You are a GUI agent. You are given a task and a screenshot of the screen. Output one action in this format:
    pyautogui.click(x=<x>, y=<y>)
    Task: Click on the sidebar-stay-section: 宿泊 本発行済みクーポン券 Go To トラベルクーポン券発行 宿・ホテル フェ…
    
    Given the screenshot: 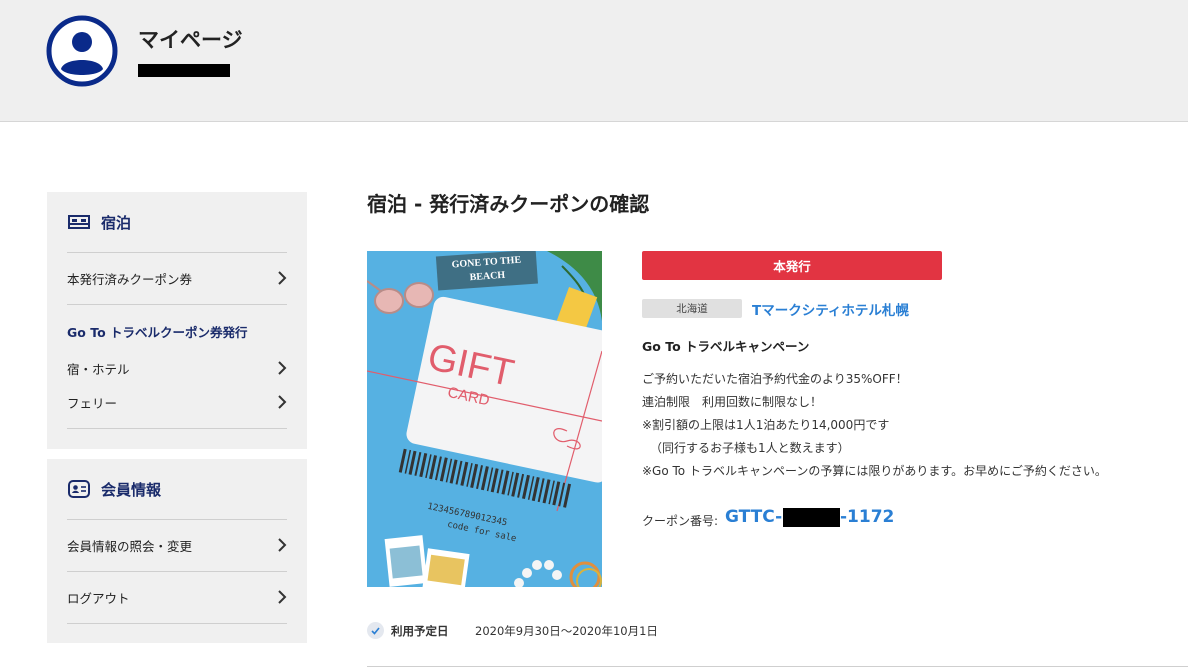 What is the action you would take?
    pyautogui.click(x=177, y=320)
    